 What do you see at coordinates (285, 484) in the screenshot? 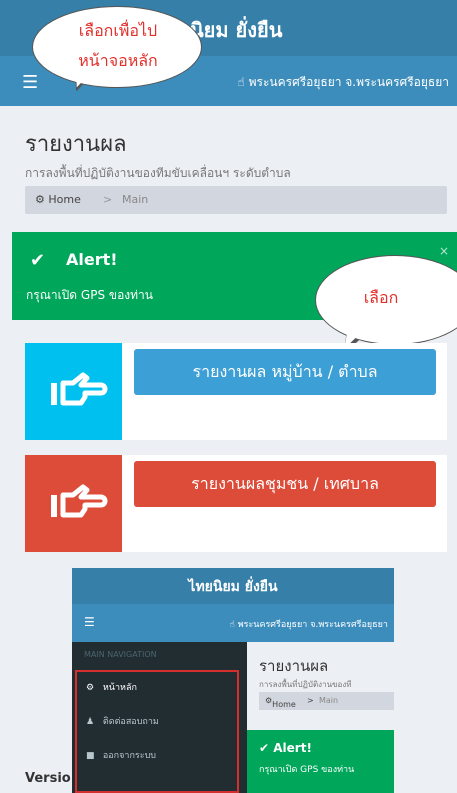
I see `community-report-button: รายงานผลชุมชน / เทศบาล` at bounding box center [285, 484].